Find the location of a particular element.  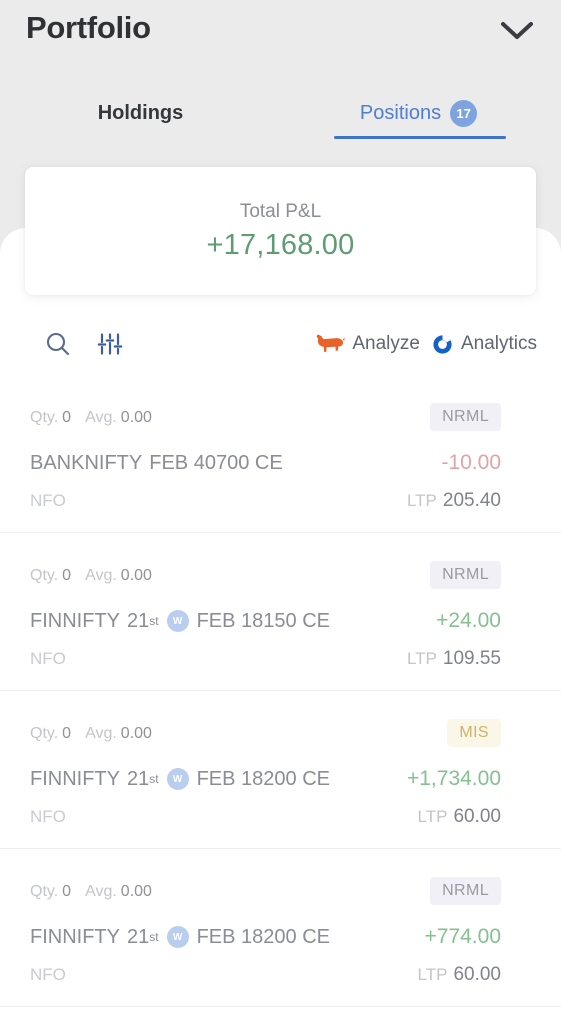

tab-active-underline is located at coordinates (420, 137).